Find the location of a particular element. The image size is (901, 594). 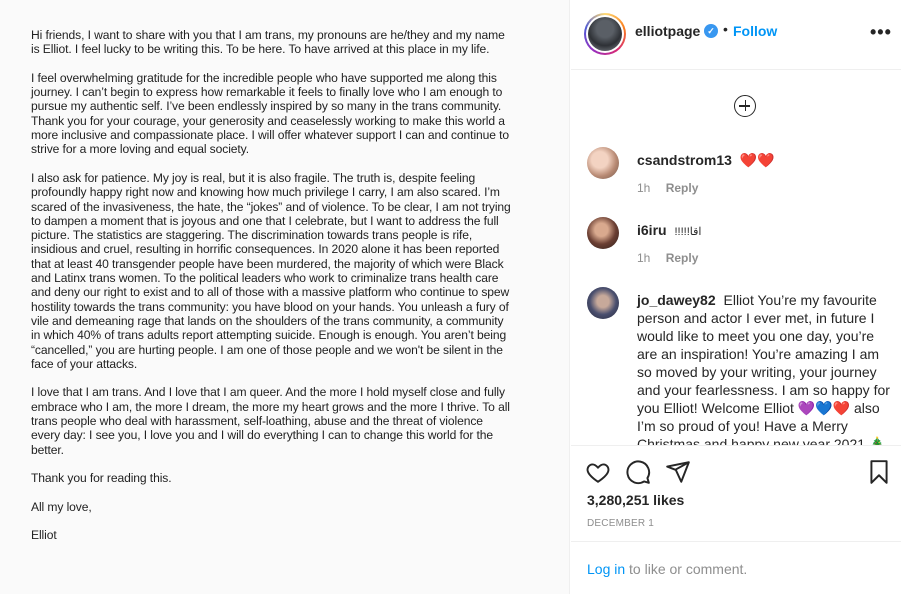

comment-content: ❤️❤️ is located at coordinates (757, 160).